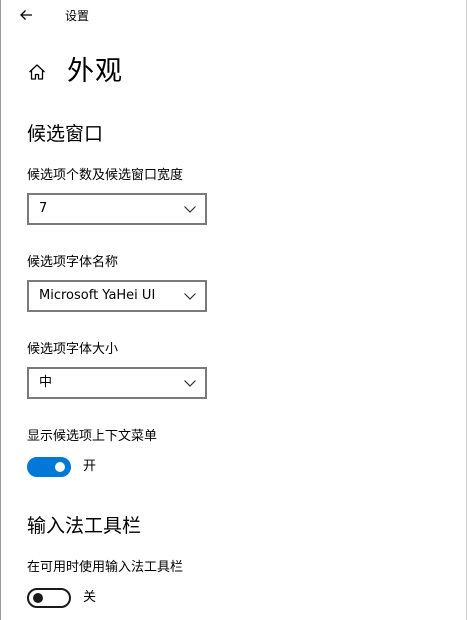 Image resolution: width=467 pixels, height=620 pixels. What do you see at coordinates (73, 349) in the screenshot?
I see `candidate-font-size-label: 候选项字体大小` at bounding box center [73, 349].